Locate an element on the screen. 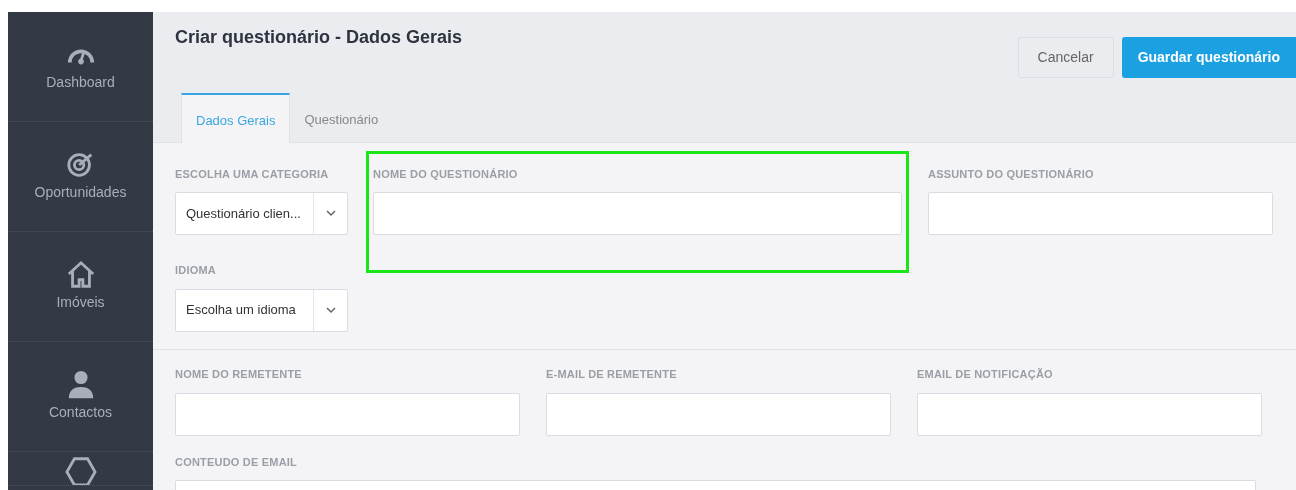  field-label: ESCOLHA UMA CATEGORIA is located at coordinates (252, 174).